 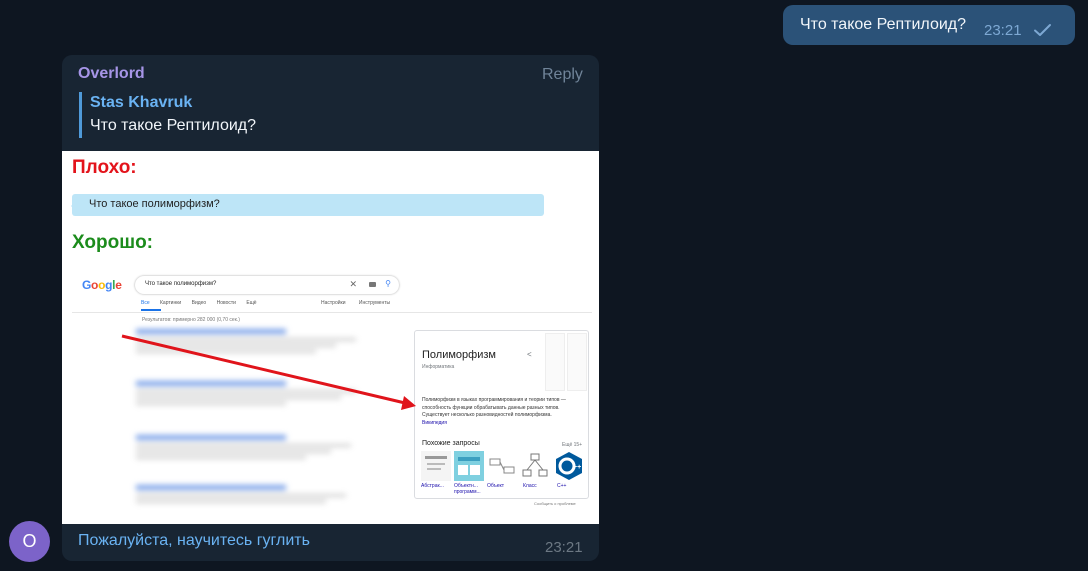 I want to click on outgoing-message-time: 23:21, so click(x=1003, y=30).